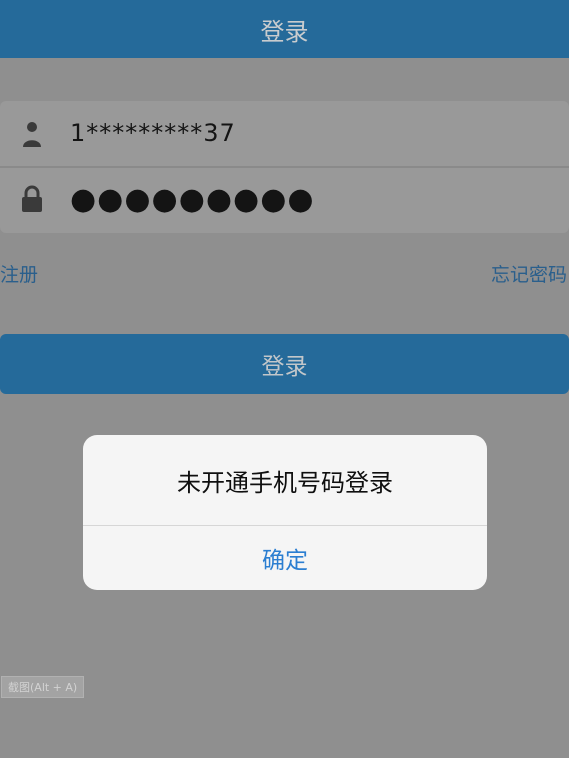 This screenshot has height=758, width=569. I want to click on password-field: ●●●●●●●●●, so click(284, 200).